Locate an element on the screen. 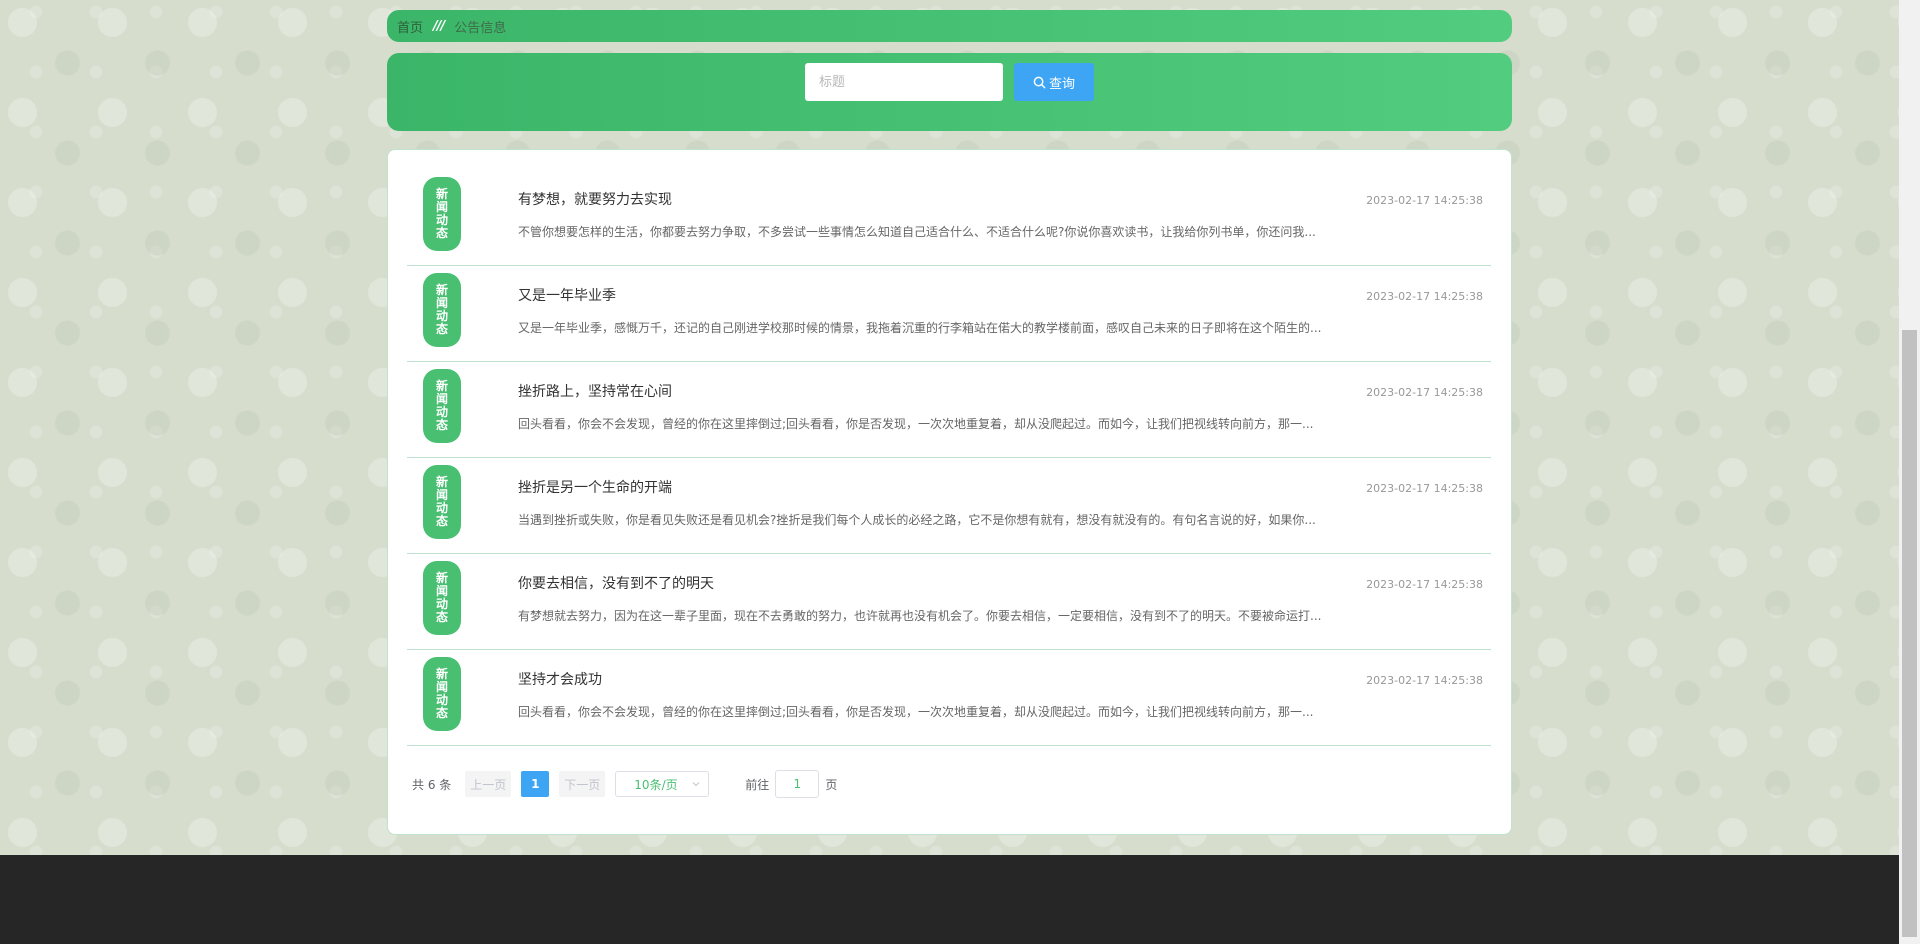 Image resolution: width=1920 pixels, height=944 pixels. page-number-button: 1 is located at coordinates (535, 784).